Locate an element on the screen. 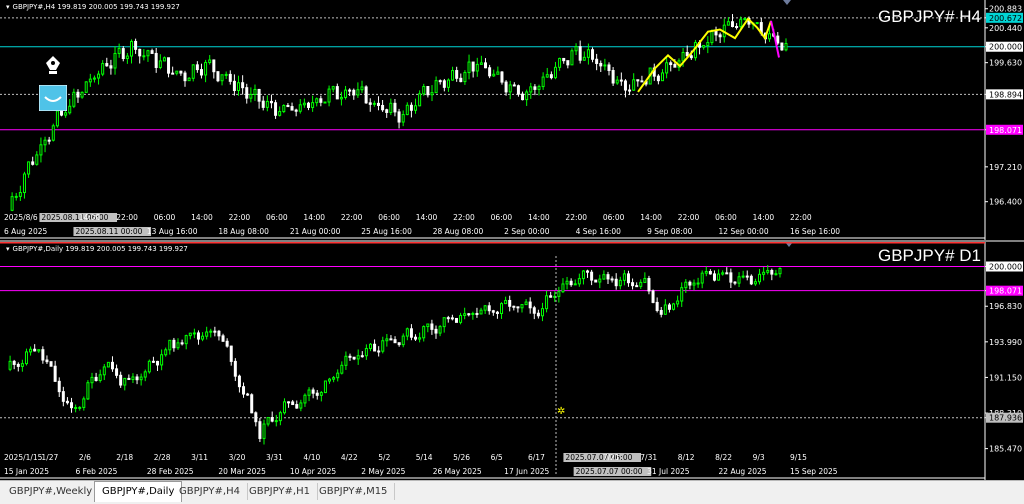  time-label-top: 22:00 is located at coordinates (689, 217).